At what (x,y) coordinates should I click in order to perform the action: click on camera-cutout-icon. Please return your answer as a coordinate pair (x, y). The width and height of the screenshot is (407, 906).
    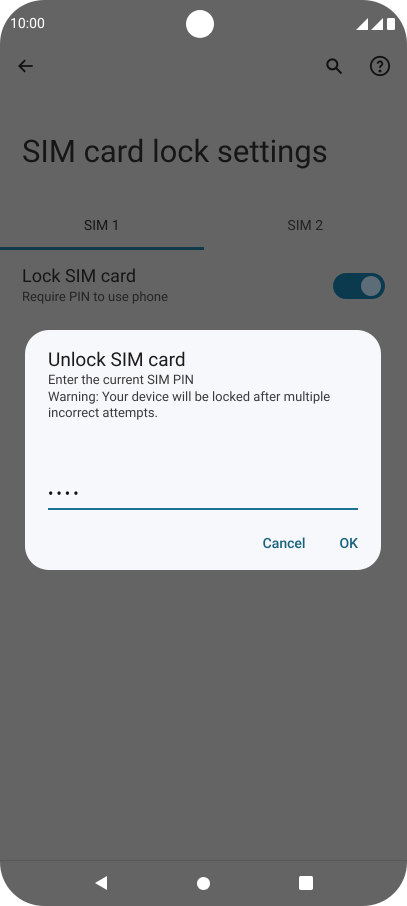
    Looking at the image, I should click on (200, 24).